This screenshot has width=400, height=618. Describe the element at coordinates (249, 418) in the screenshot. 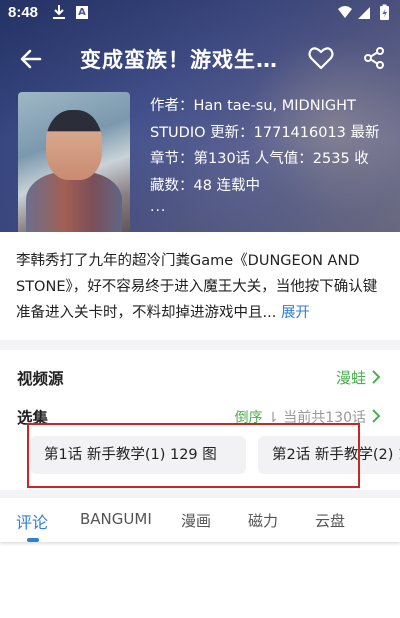

I see `sort-label: 倒序` at that location.